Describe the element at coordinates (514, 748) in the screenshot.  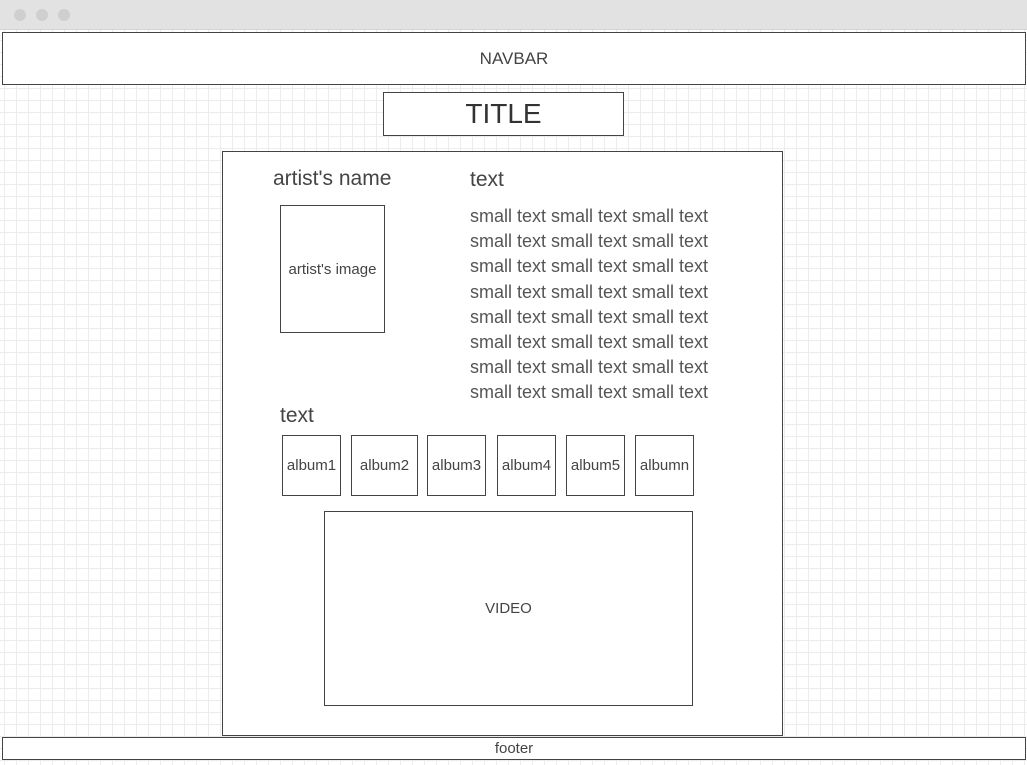
I see `footer: footer` at that location.